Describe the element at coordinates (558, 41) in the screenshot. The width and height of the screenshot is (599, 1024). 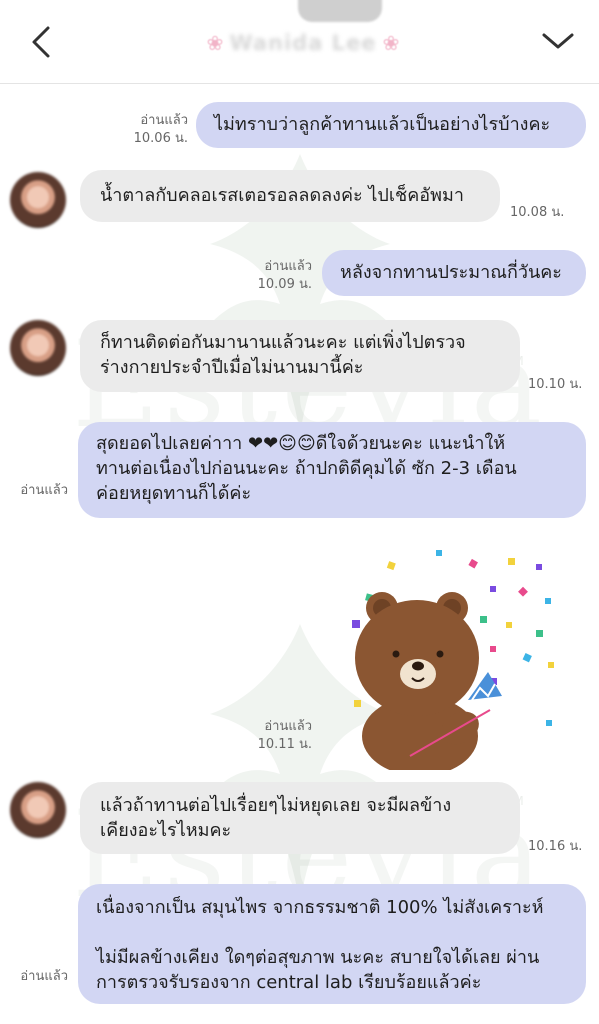
I see `chevron-down-icon` at that location.